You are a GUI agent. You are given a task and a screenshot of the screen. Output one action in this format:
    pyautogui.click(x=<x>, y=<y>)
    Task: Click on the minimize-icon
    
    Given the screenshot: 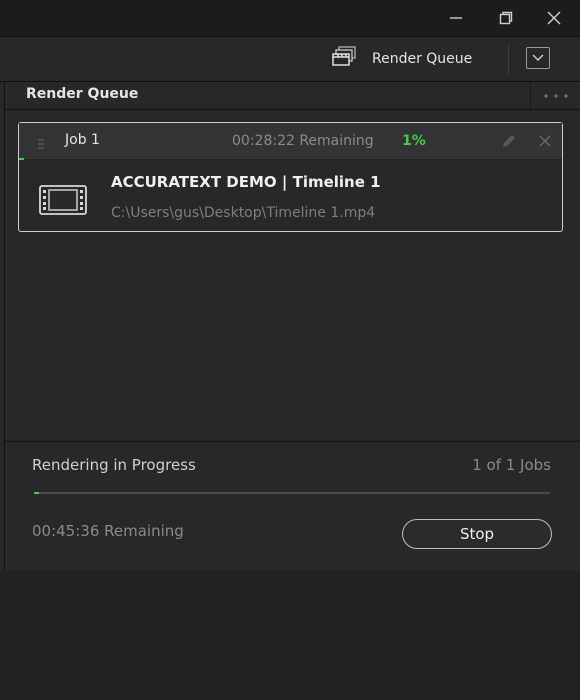 What is the action you would take?
    pyautogui.click(x=456, y=18)
    